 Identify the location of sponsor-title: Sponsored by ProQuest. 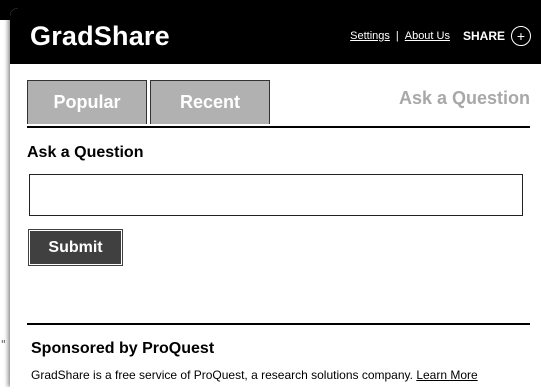
(123, 348).